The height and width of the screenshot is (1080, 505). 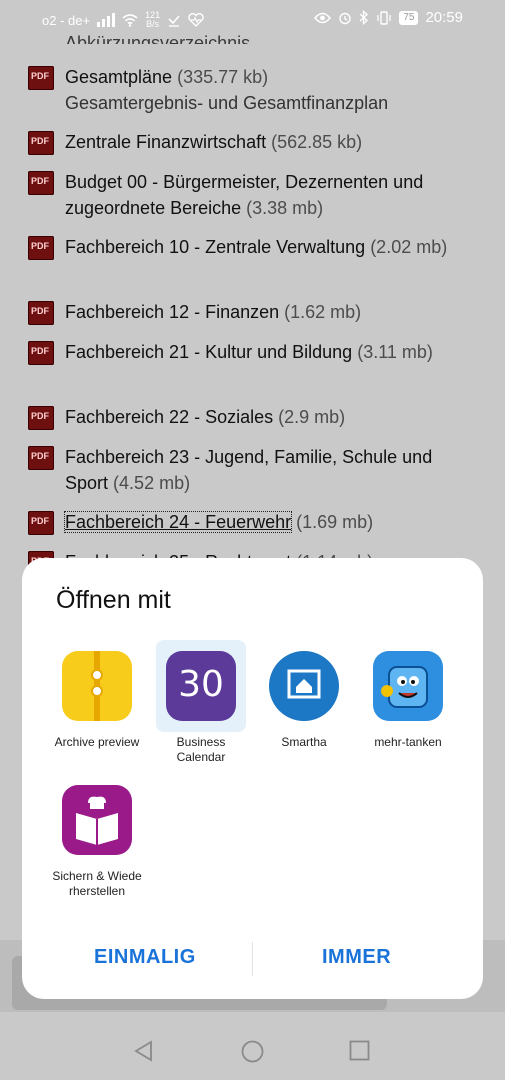 What do you see at coordinates (323, 17) in the screenshot?
I see `eye-icon` at bounding box center [323, 17].